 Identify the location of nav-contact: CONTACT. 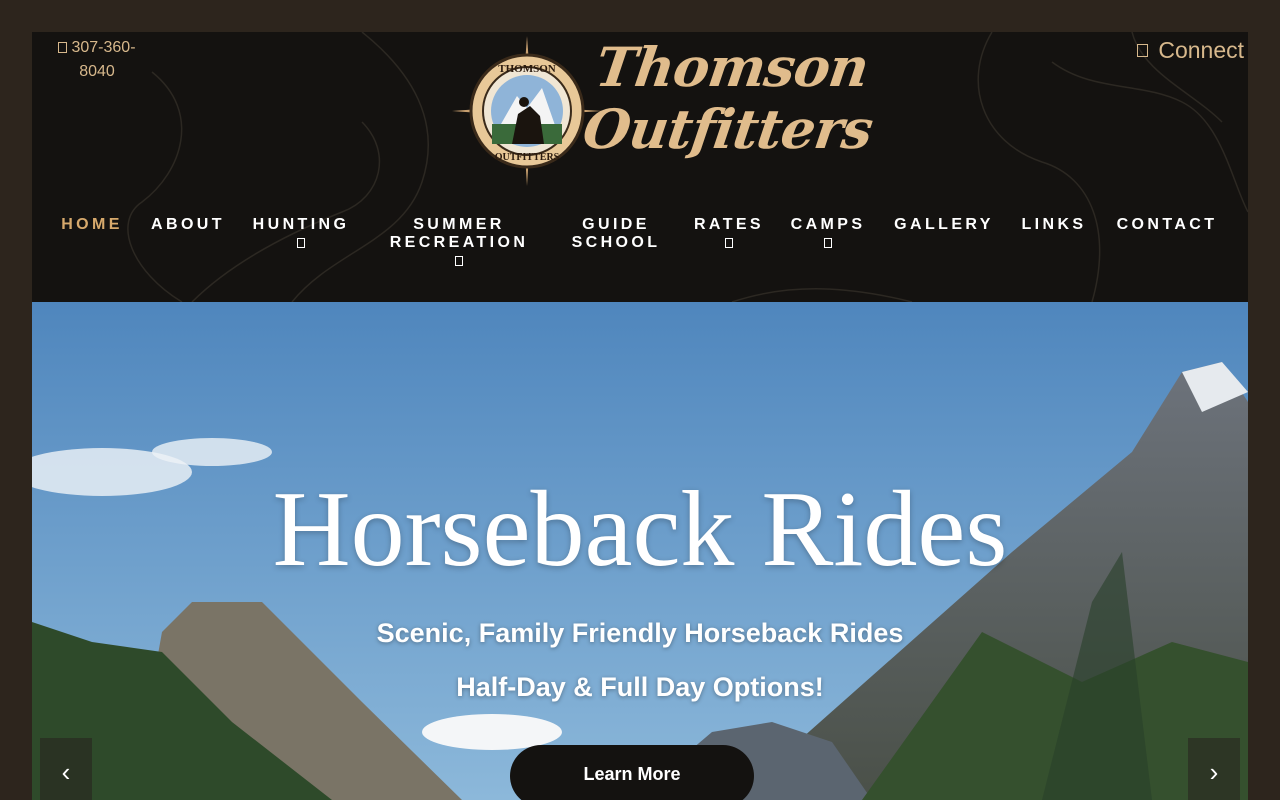
(1167, 225).